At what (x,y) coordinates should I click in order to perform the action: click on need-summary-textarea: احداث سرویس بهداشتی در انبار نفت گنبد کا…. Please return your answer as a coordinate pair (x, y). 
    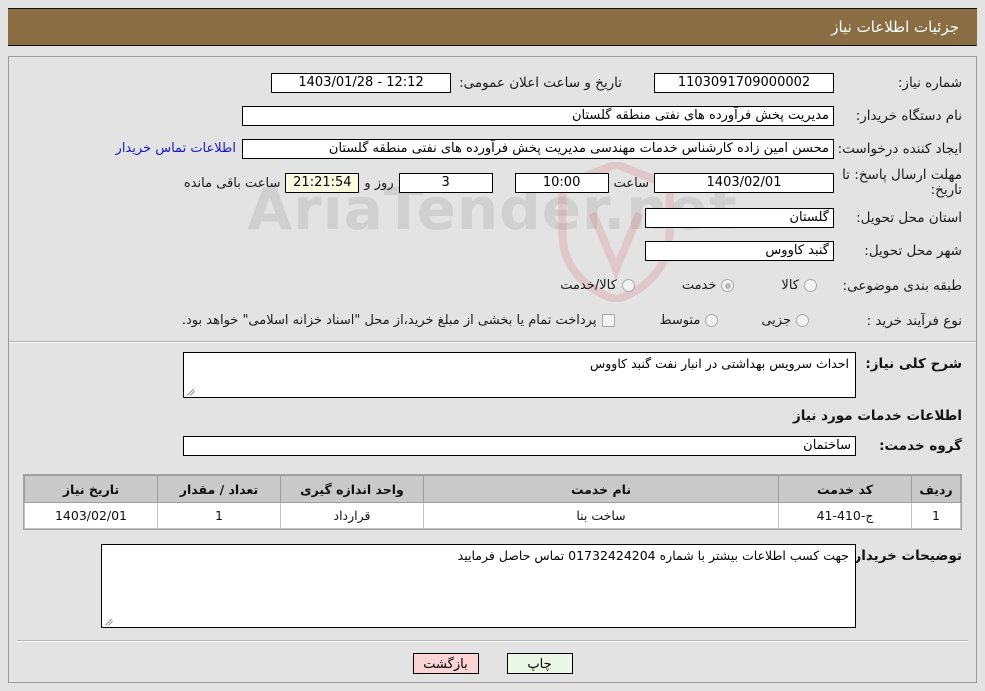
    Looking at the image, I should click on (519, 375).